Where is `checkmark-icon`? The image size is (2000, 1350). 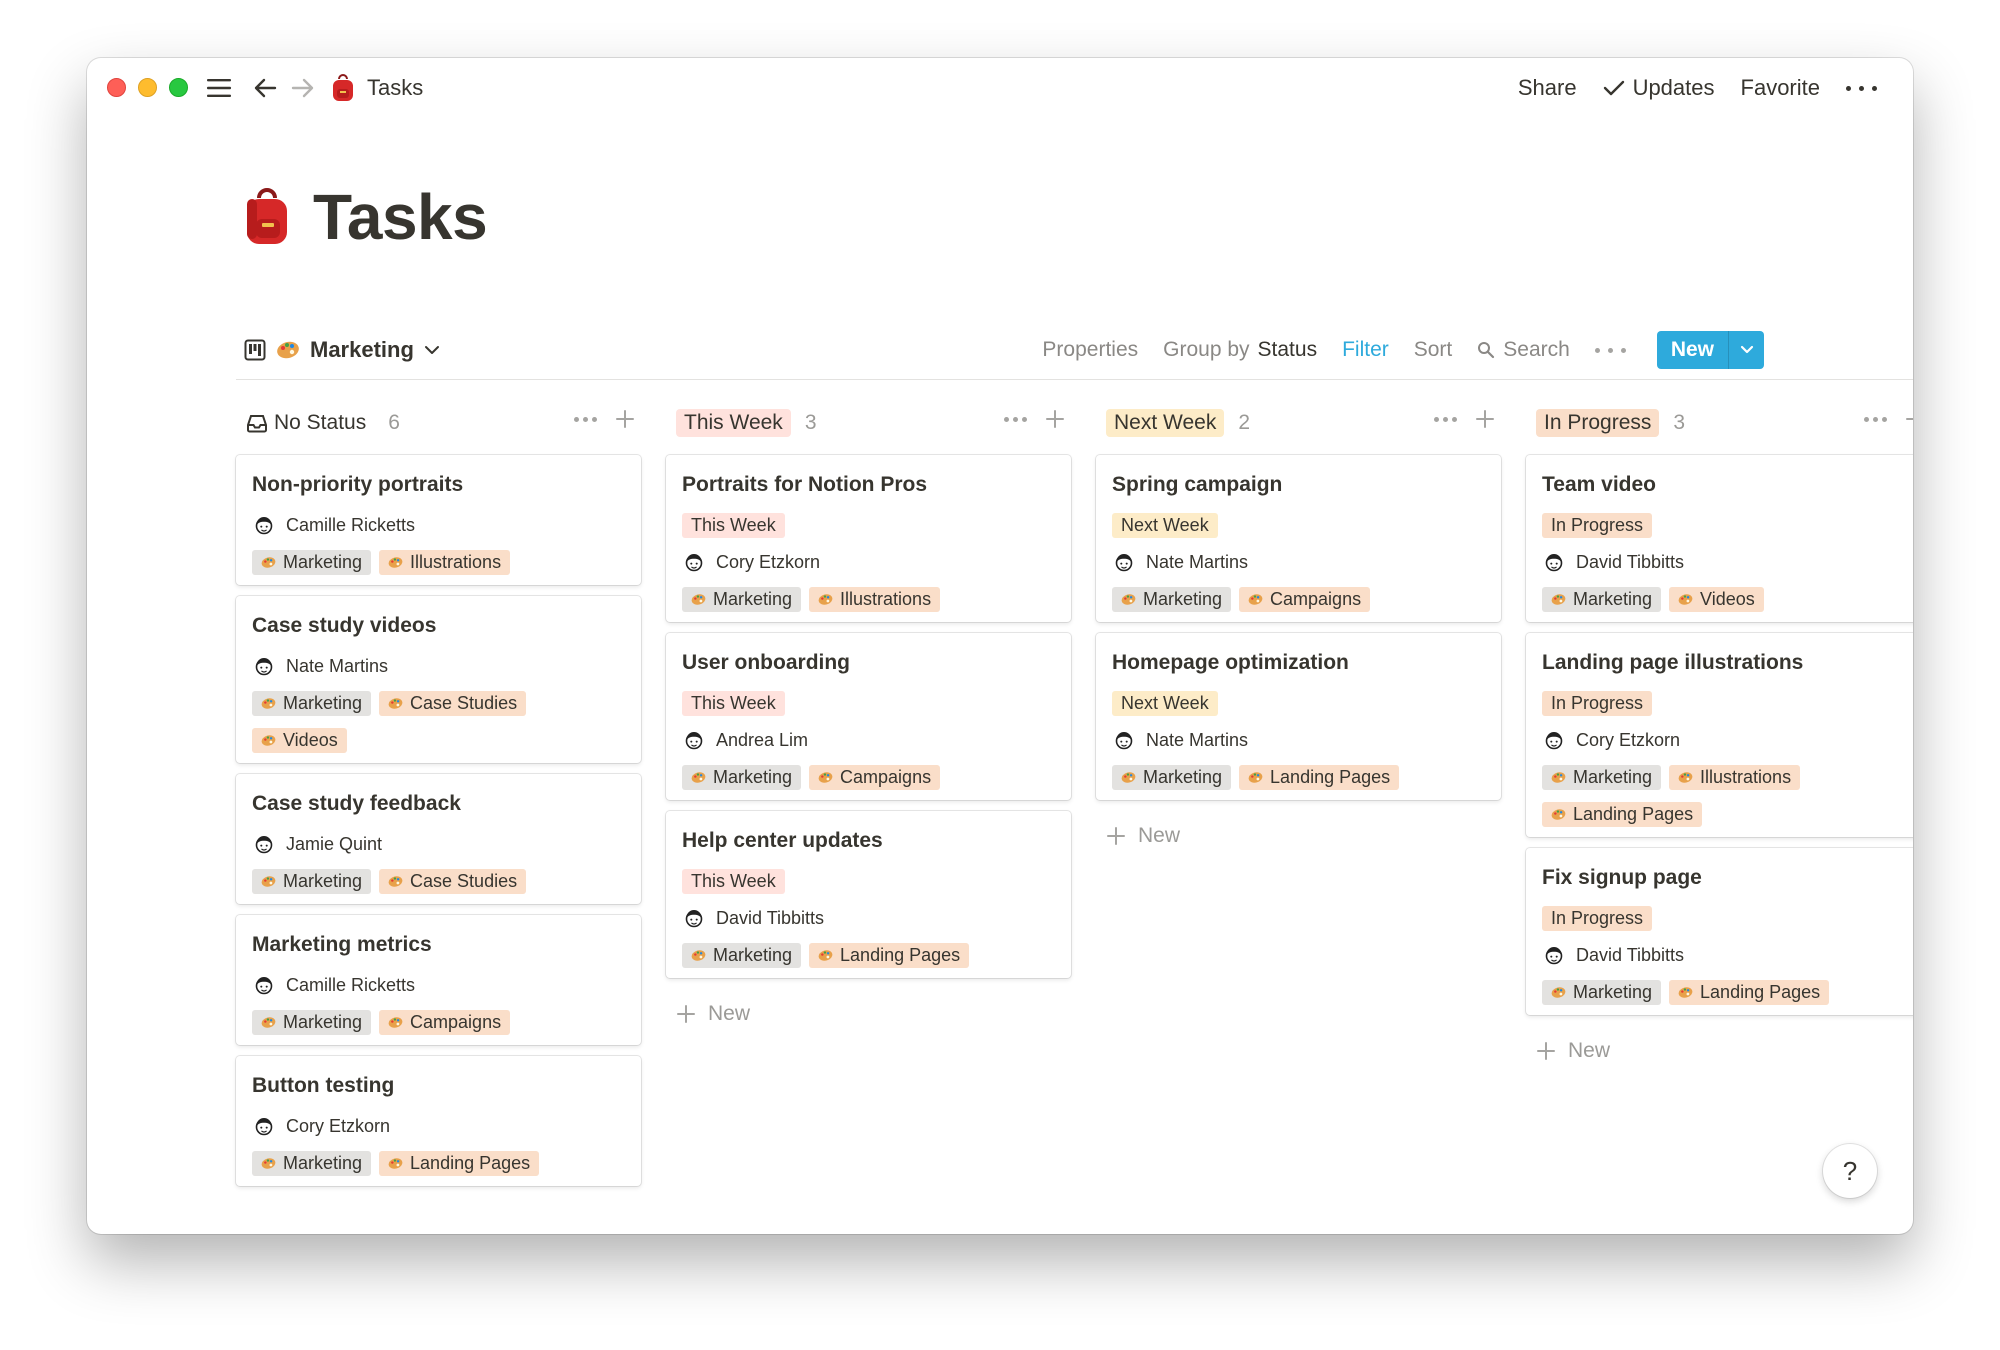
checkmark-icon is located at coordinates (1614, 88).